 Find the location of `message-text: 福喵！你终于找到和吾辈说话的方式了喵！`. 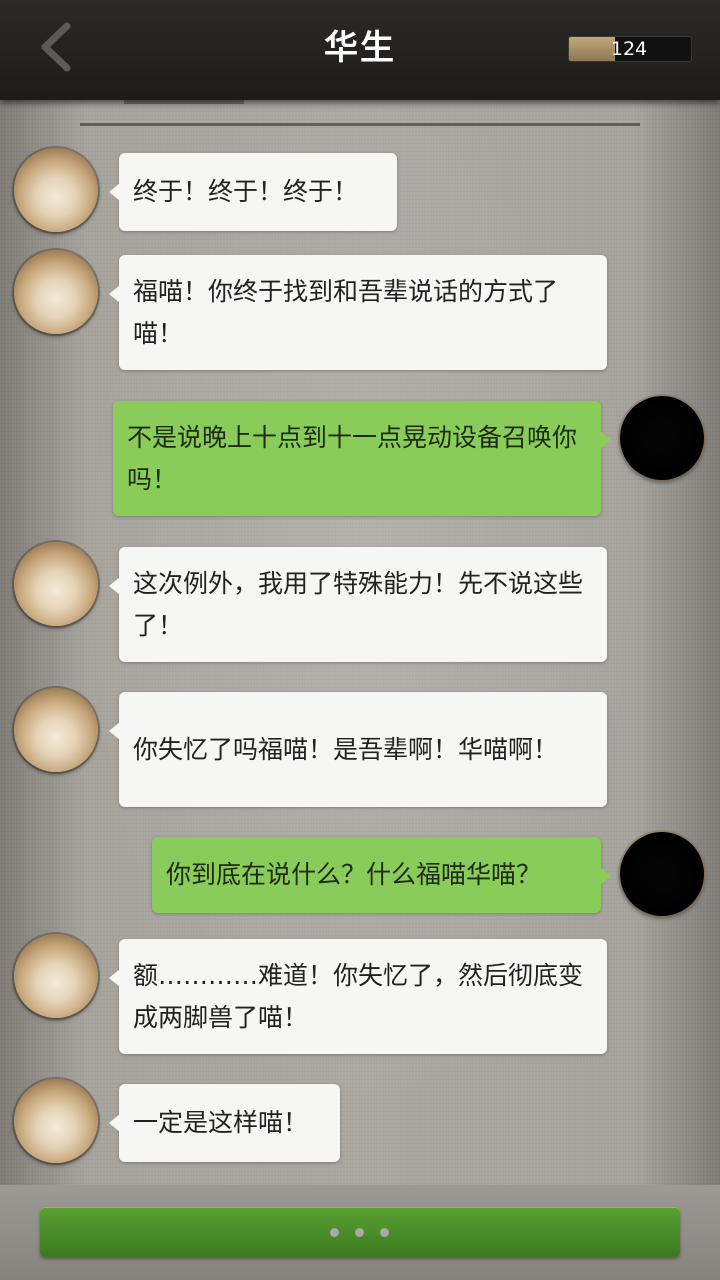

message-text: 福喵！你终于找到和吾辈说话的方式了喵！ is located at coordinates (346, 312).